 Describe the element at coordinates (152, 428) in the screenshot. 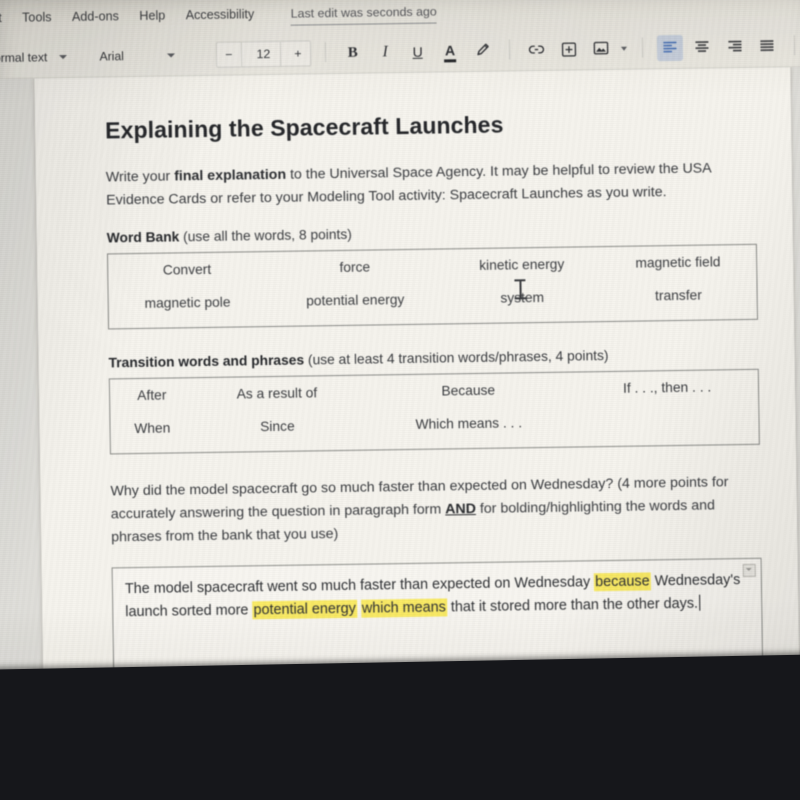

I see `transition-cell: When` at that location.